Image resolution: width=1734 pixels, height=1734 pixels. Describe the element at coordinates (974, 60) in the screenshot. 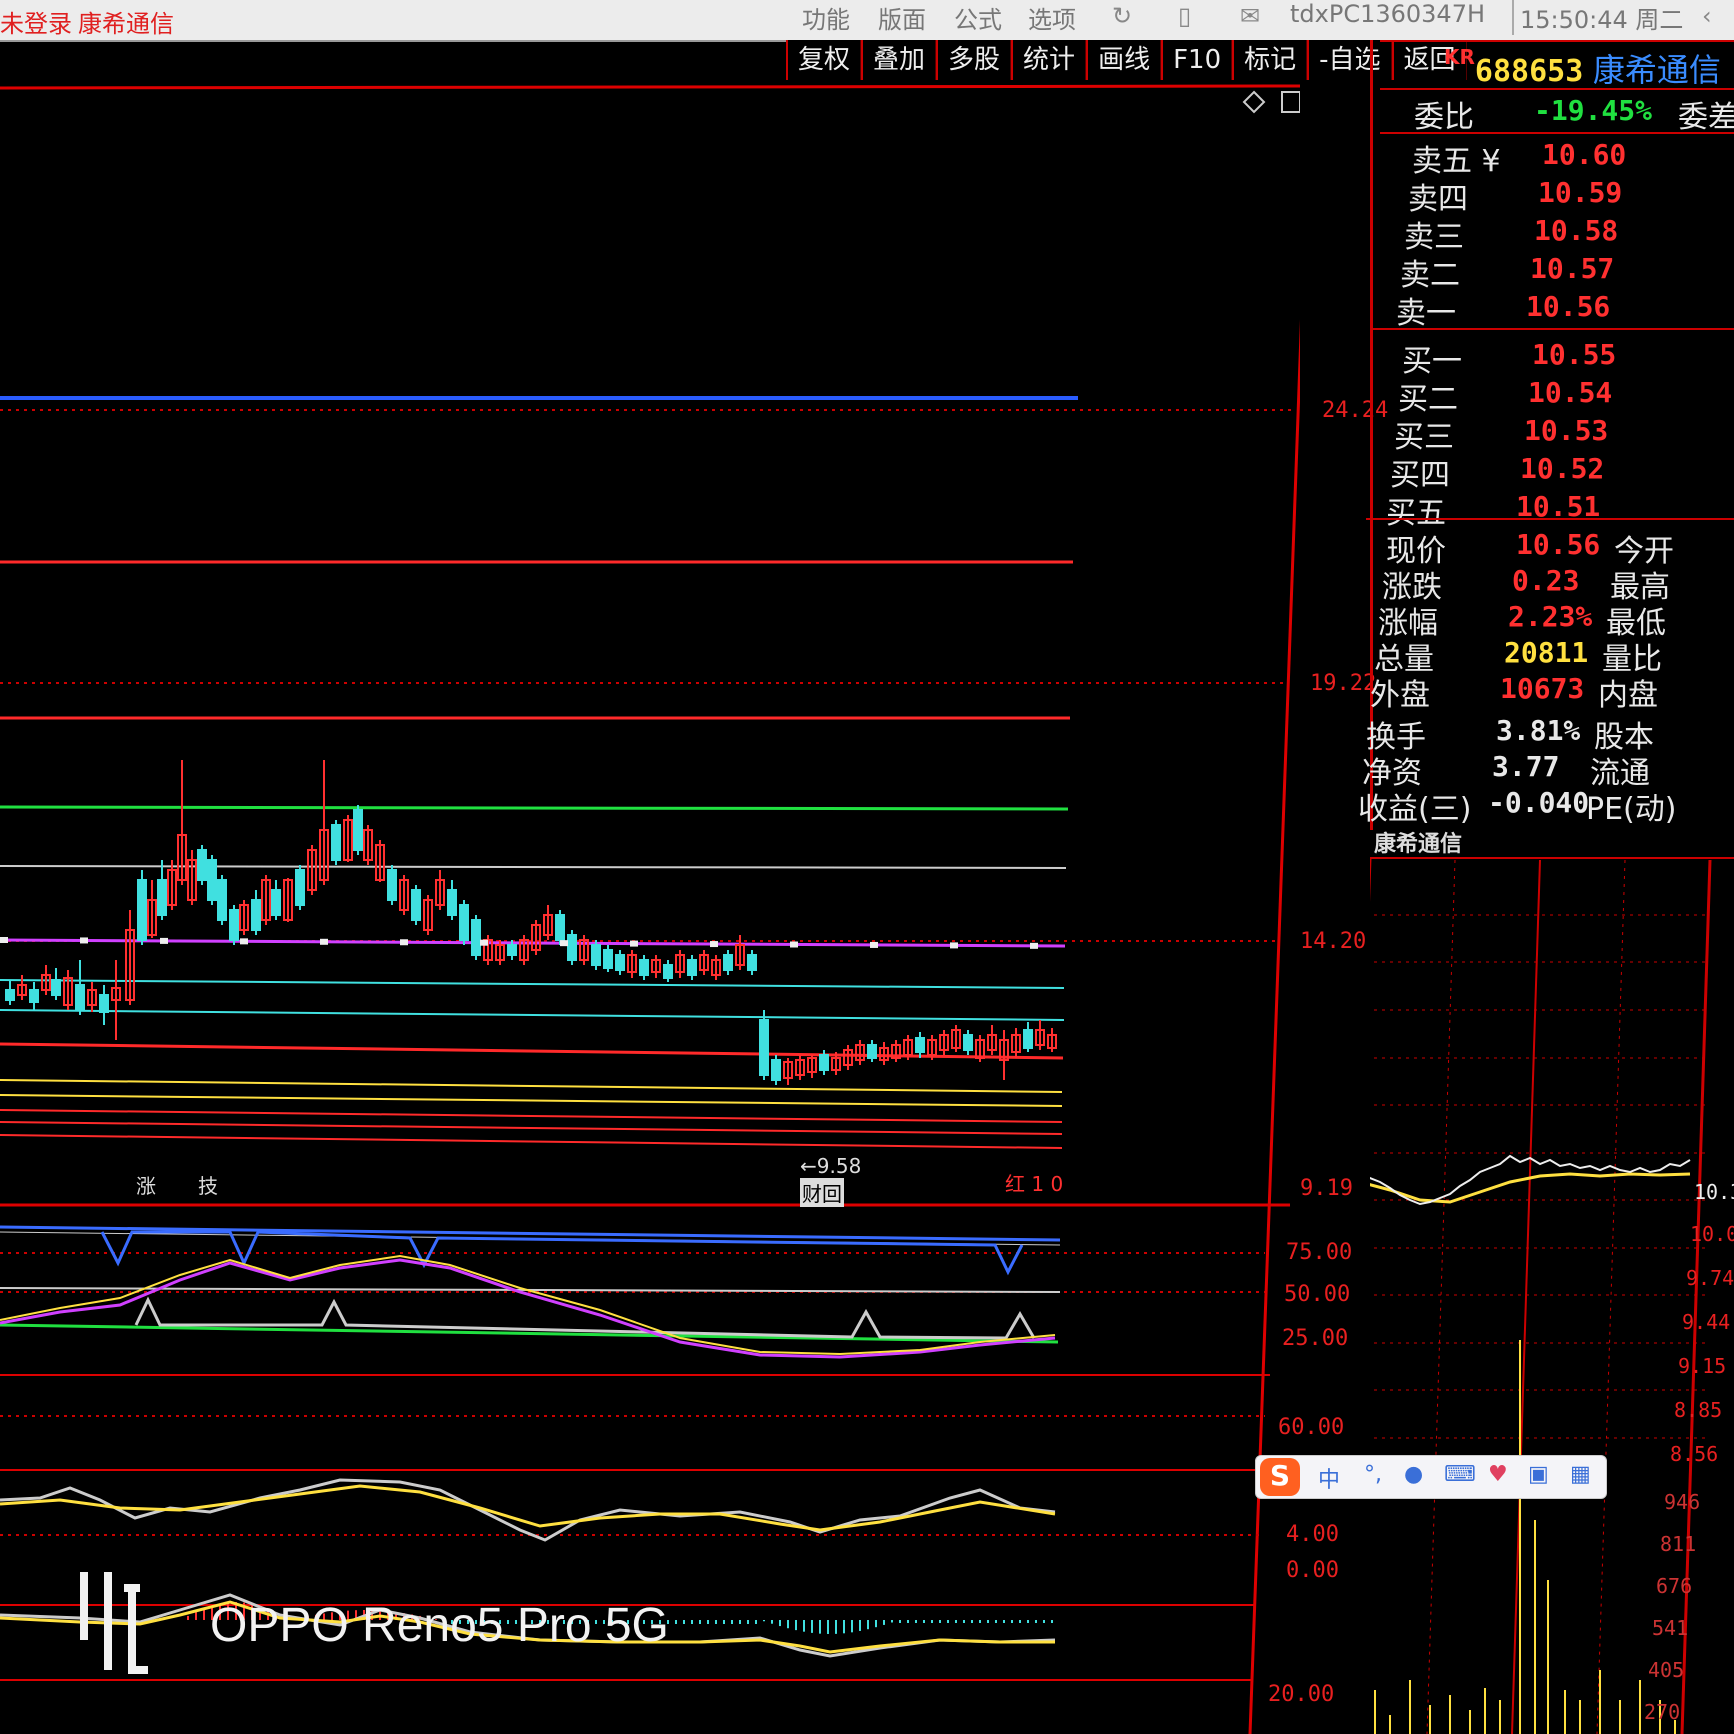

I see `multi-stock-button: 多股` at that location.